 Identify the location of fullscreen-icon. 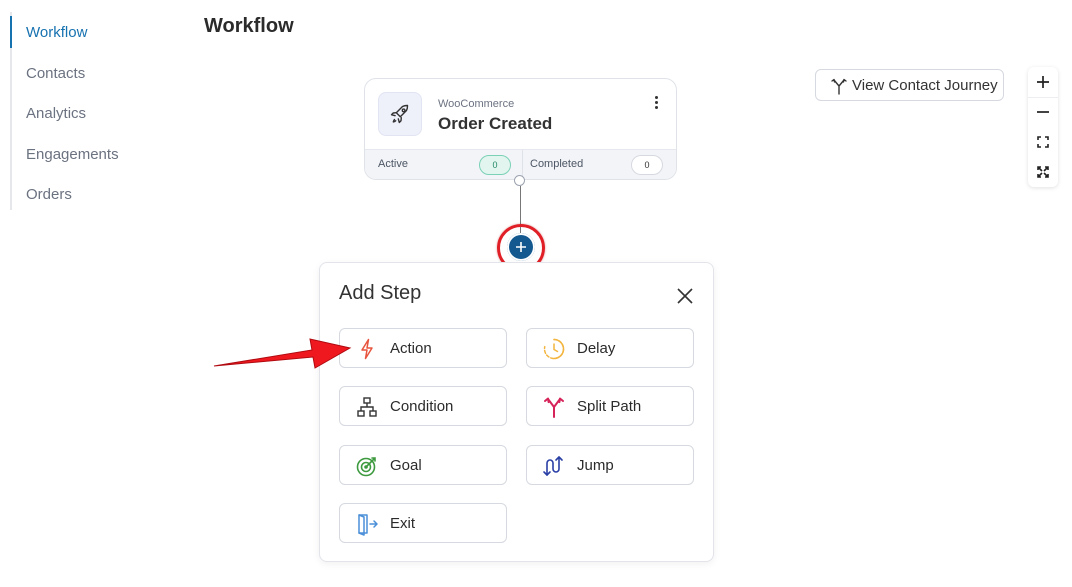
(1043, 172).